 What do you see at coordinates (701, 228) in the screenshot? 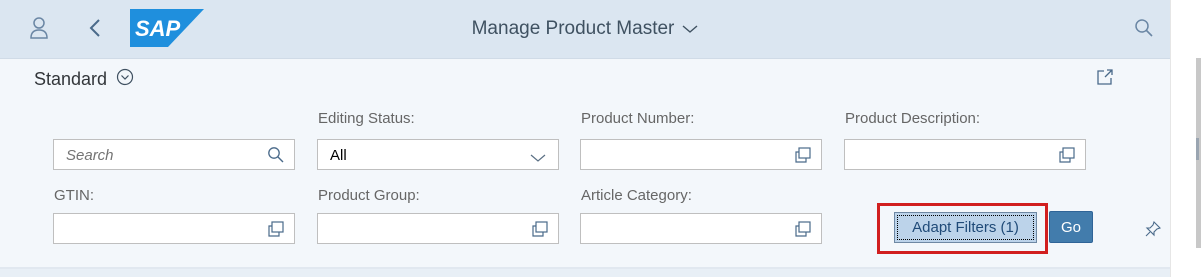
I see `article-category-field` at bounding box center [701, 228].